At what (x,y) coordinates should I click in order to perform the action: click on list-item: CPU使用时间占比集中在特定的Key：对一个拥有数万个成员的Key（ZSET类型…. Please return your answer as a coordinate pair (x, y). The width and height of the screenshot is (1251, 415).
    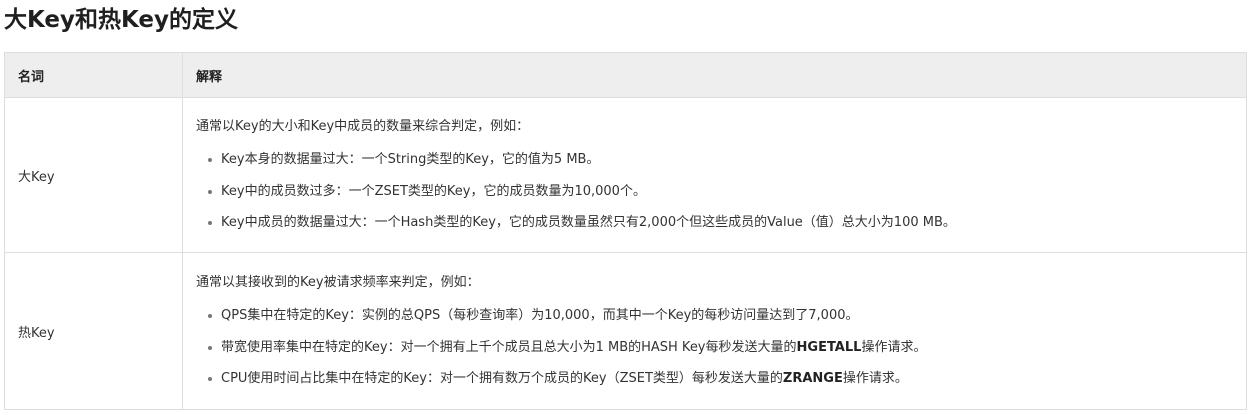
    Looking at the image, I should click on (727, 379).